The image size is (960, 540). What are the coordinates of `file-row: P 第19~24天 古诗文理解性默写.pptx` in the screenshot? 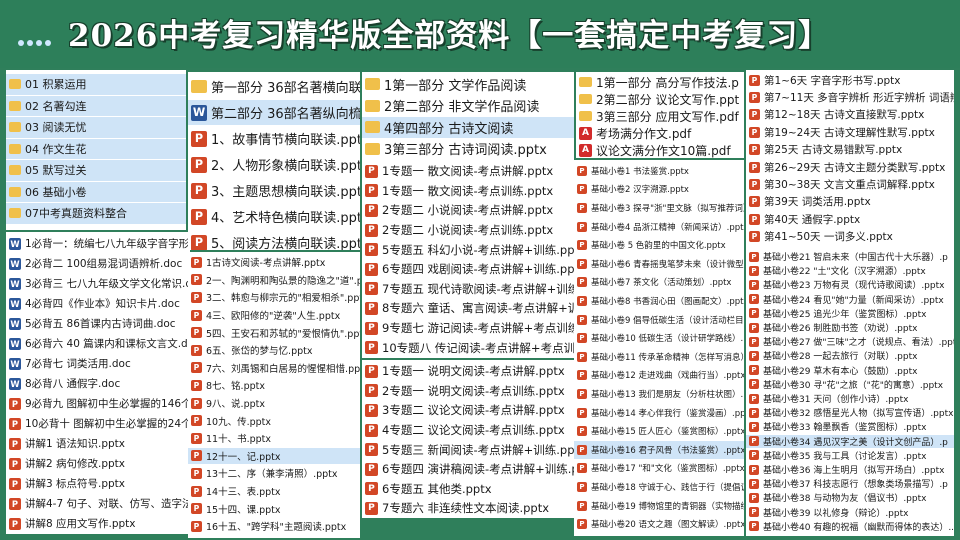 It's located at (850, 132).